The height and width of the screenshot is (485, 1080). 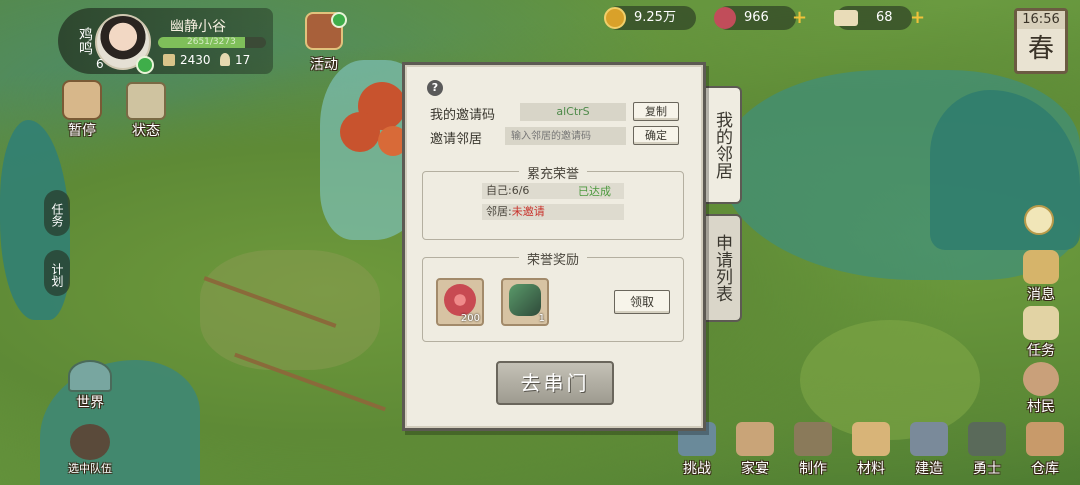 I want to click on flower-menu-button, so click(x=1040, y=221).